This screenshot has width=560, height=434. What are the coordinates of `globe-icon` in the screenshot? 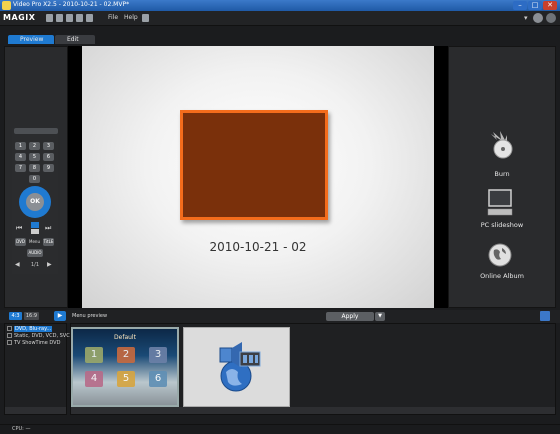 It's located at (500, 255).